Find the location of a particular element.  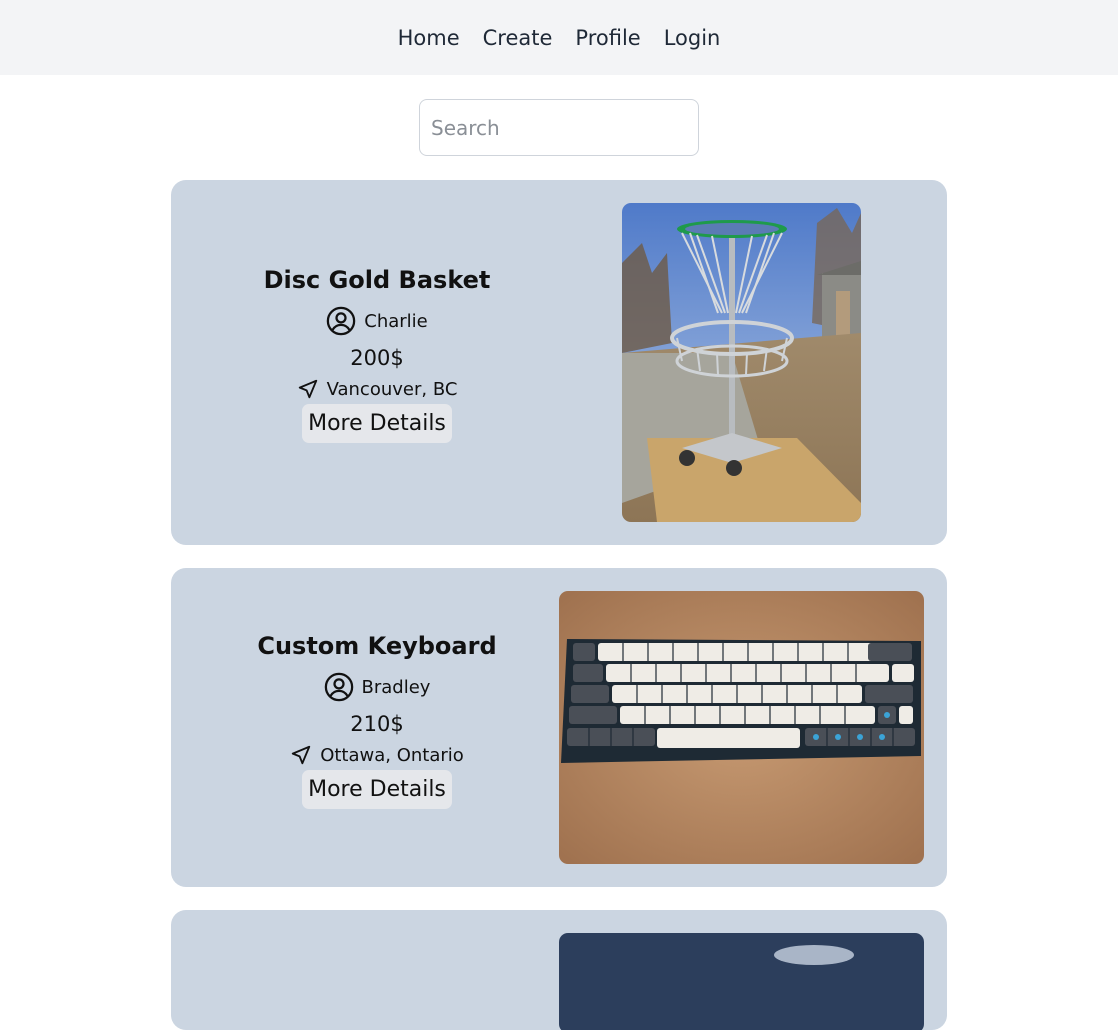

listing-price: 200$ is located at coordinates (377, 358).